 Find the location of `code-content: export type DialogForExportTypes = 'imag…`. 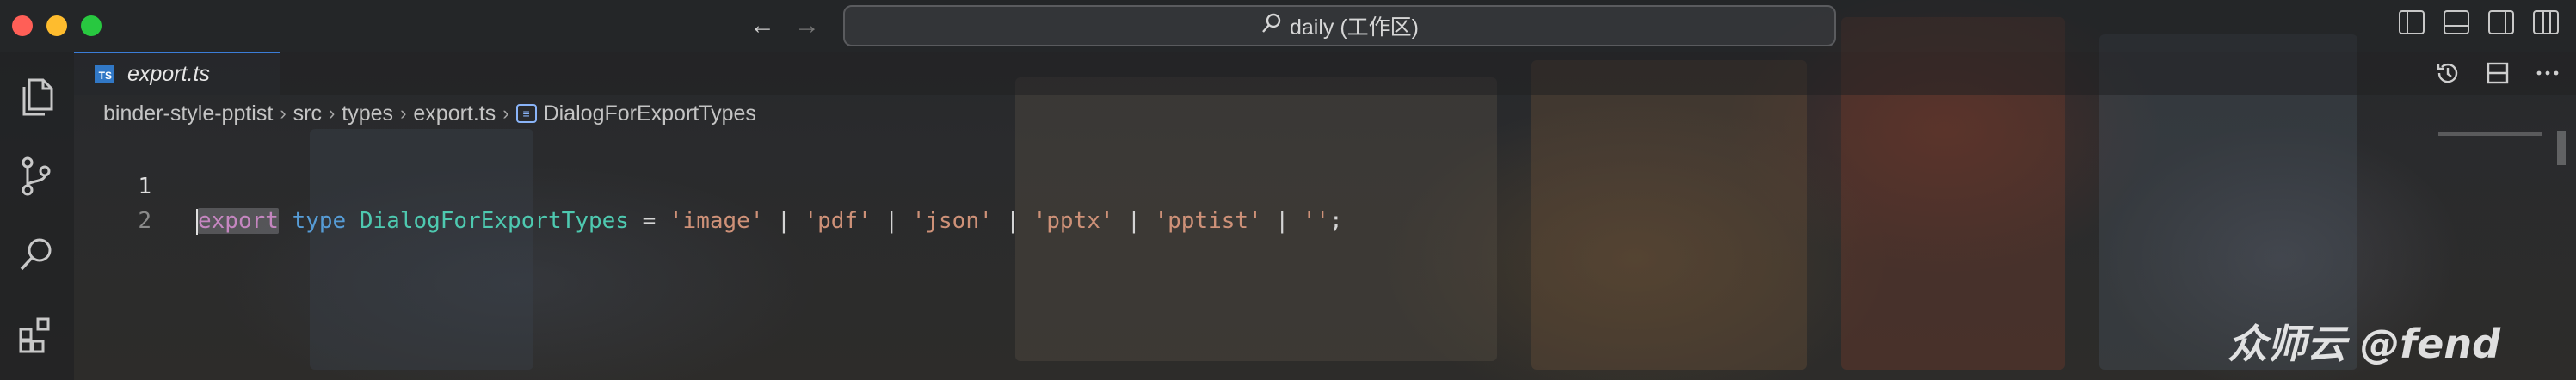

code-content: export type DialogForExportTypes = 'imag… is located at coordinates (770, 221).